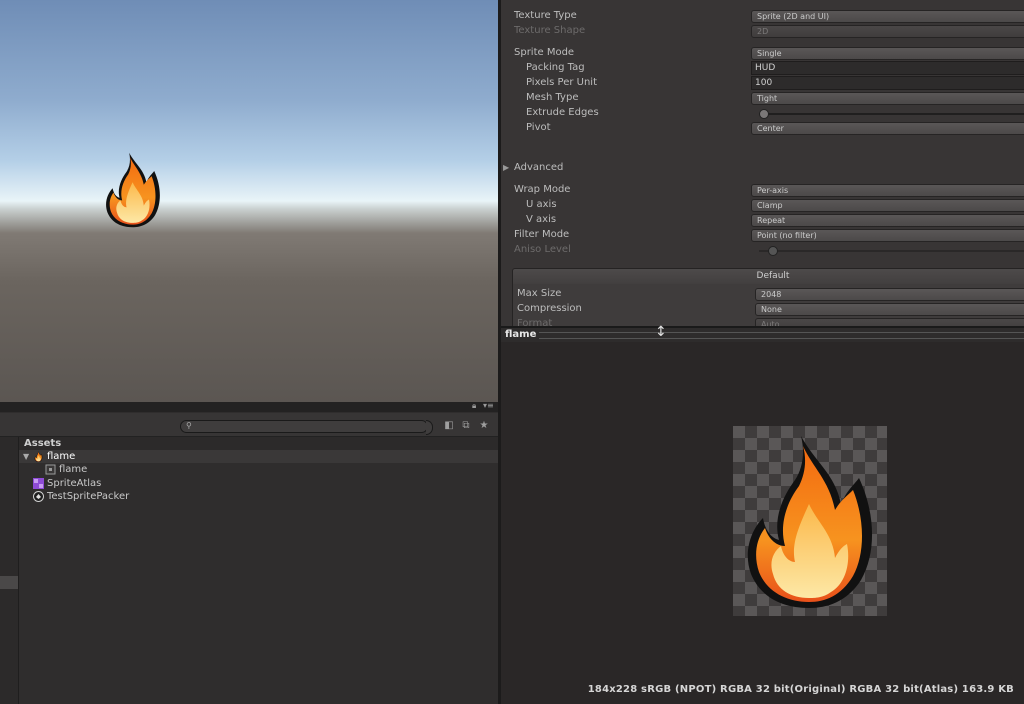  I want to click on aniso-level-slider-knob, so click(773, 251).